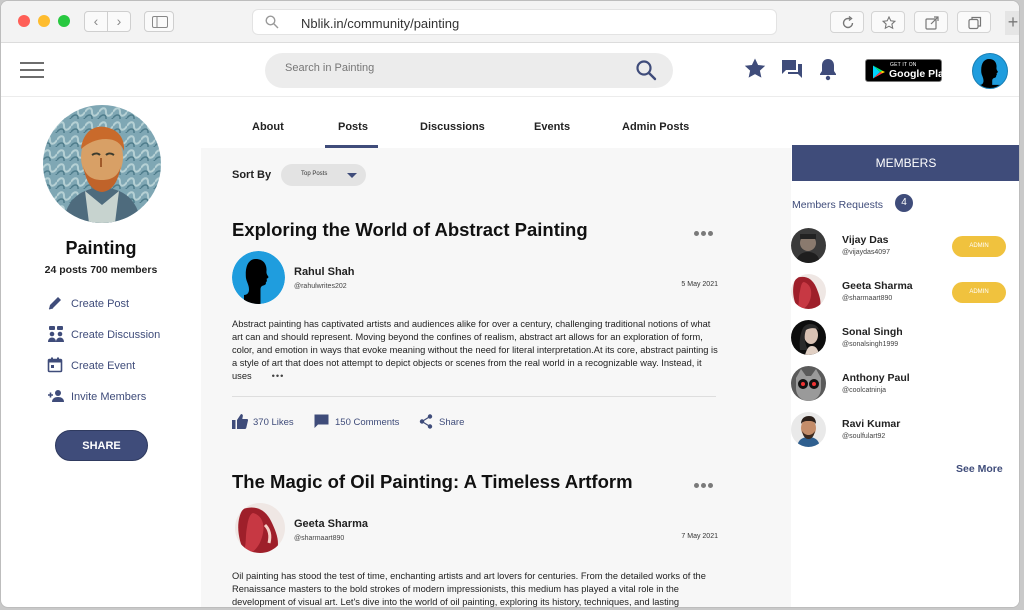  What do you see at coordinates (828, 69) in the screenshot?
I see `notifications-bell-icon` at bounding box center [828, 69].